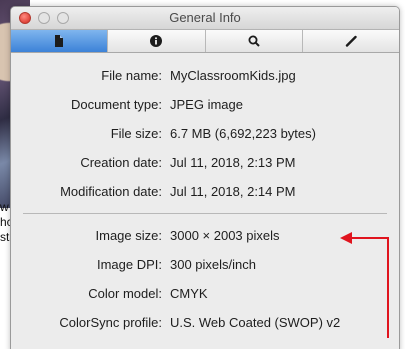 The height and width of the screenshot is (349, 405). I want to click on section-divider, so click(205, 213).